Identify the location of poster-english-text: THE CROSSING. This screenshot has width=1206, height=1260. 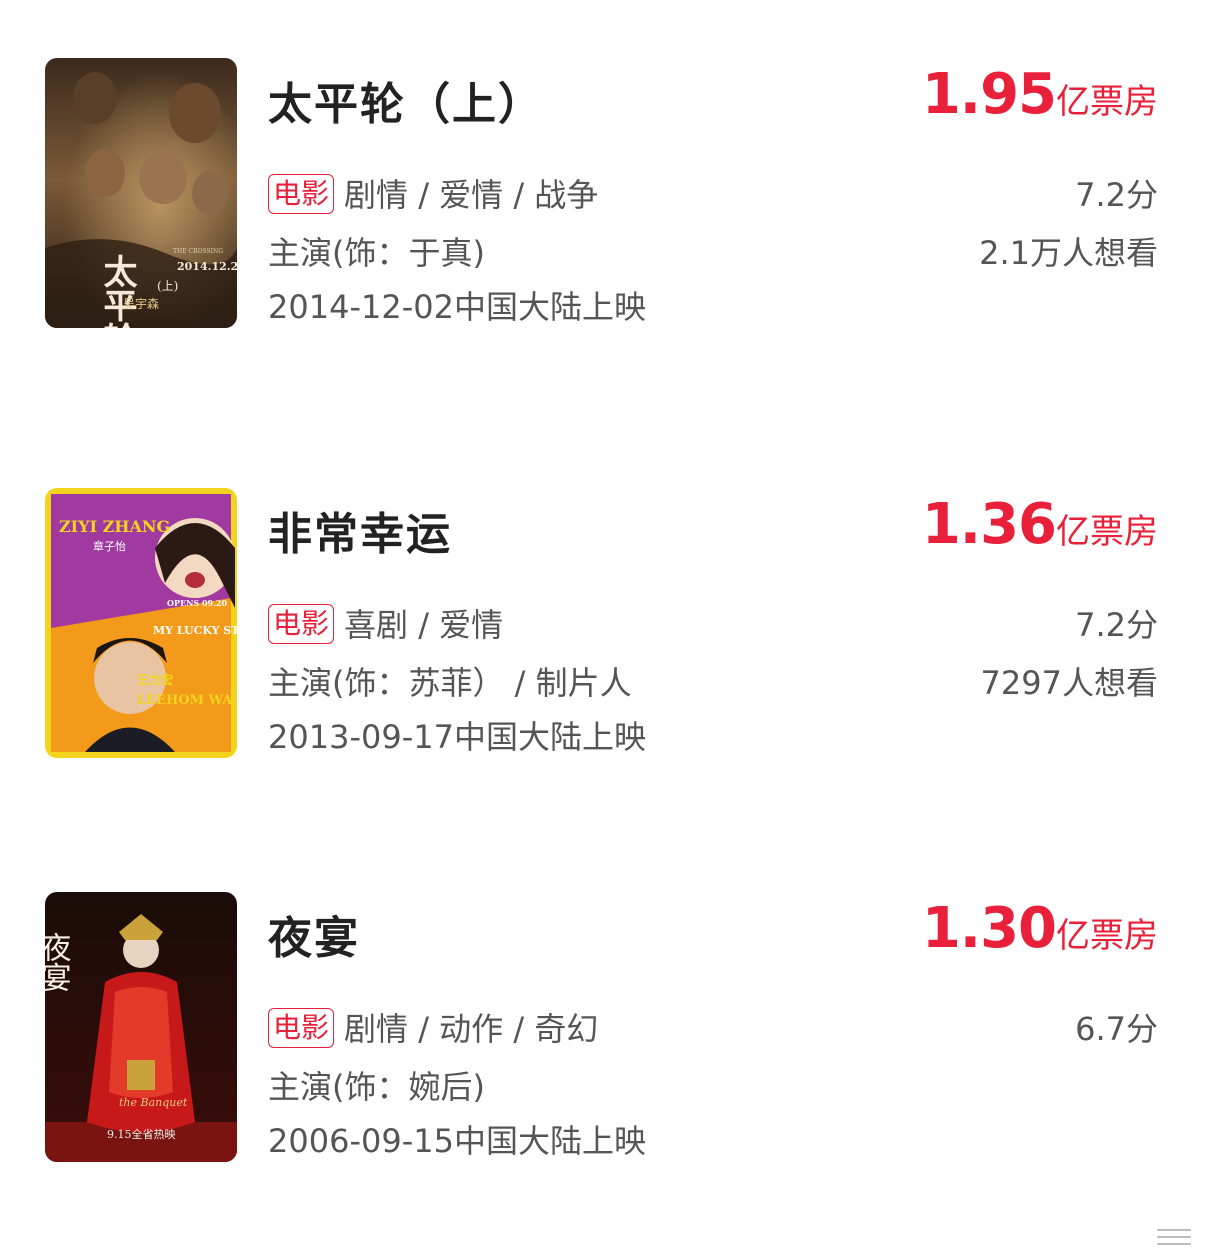
(198, 251).